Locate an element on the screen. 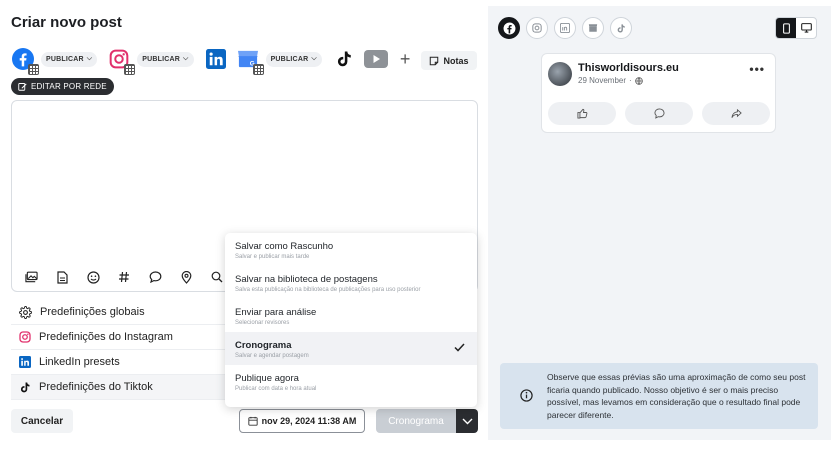 The width and height of the screenshot is (836, 450). edit-per-network-label: EDITAR POR REDE is located at coordinates (69, 86).